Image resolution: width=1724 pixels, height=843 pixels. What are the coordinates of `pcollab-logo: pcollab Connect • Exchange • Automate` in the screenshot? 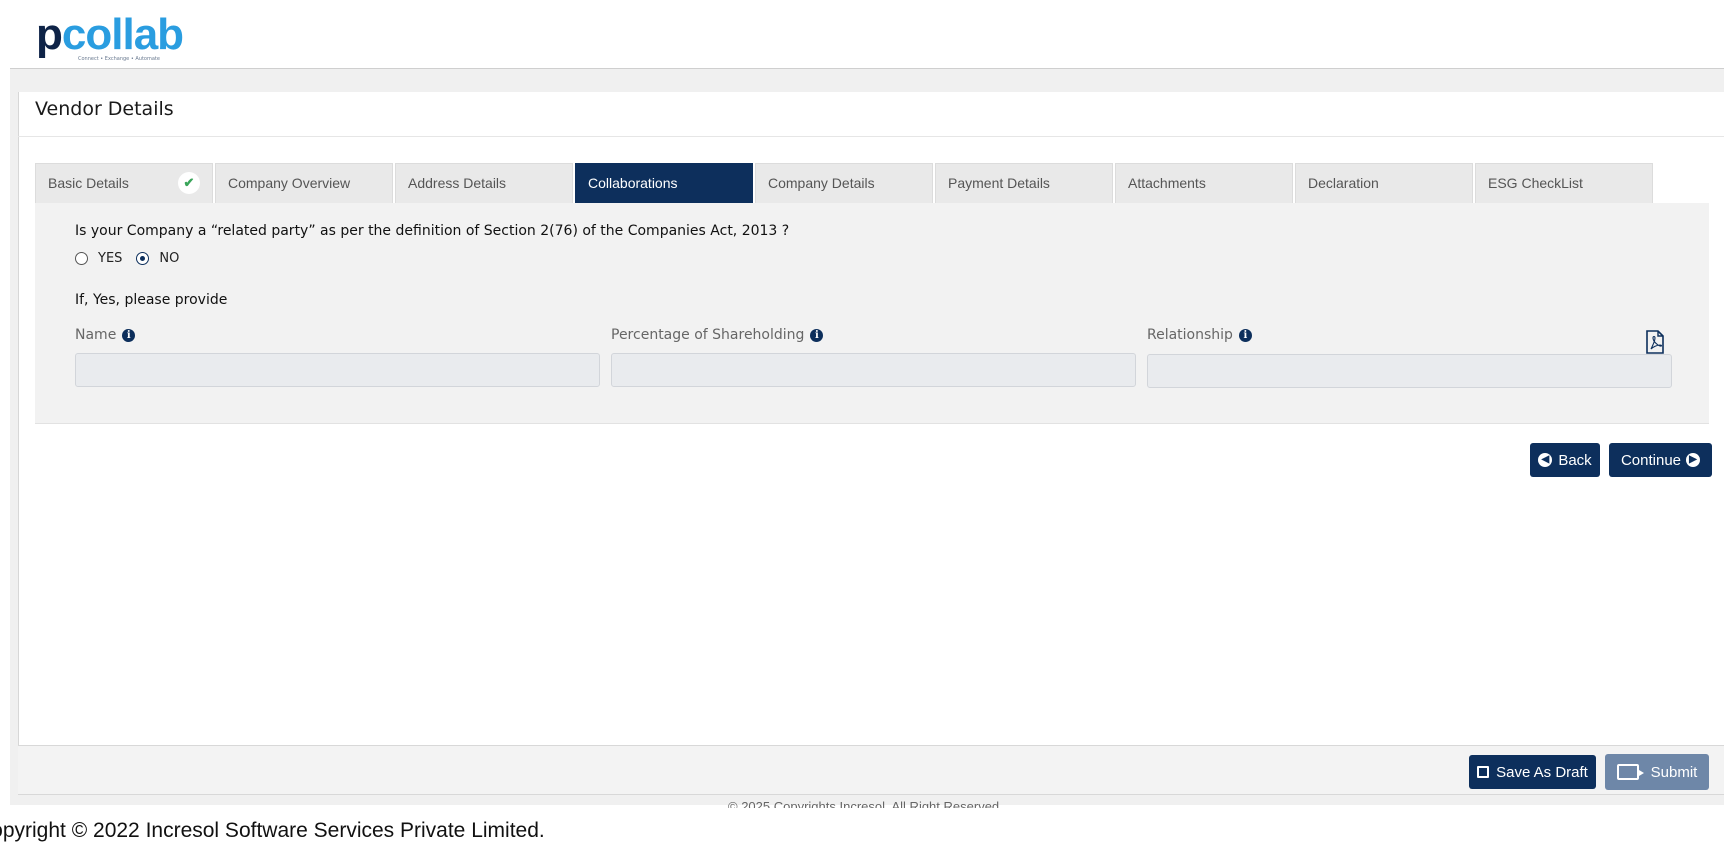 It's located at (110, 36).